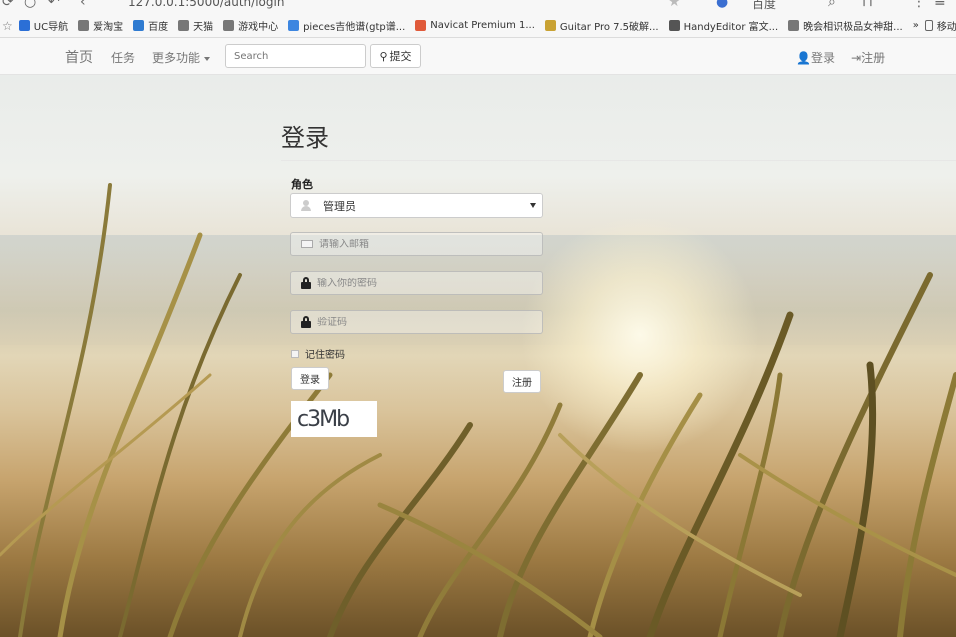 Image resolution: width=956 pixels, height=637 pixels. Describe the element at coordinates (307, 244) in the screenshot. I see `envelope-icon` at that location.